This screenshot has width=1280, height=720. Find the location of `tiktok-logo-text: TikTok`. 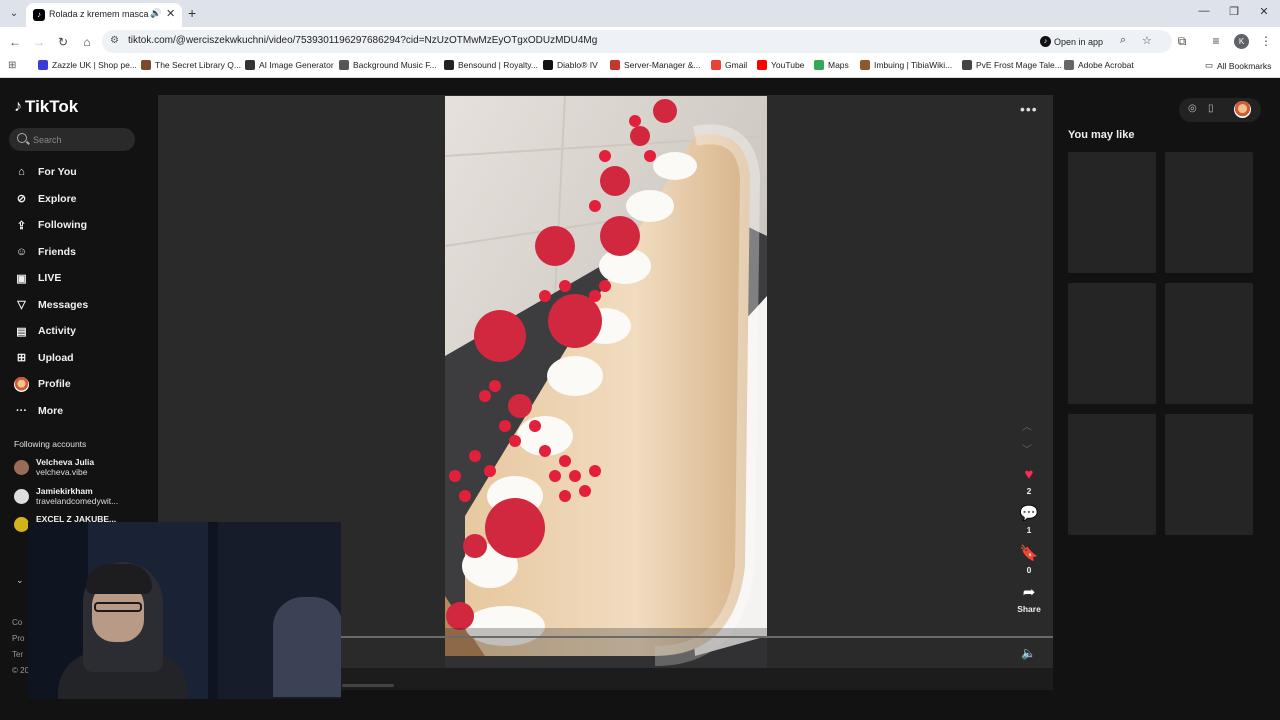

tiktok-logo-text: TikTok is located at coordinates (52, 106).